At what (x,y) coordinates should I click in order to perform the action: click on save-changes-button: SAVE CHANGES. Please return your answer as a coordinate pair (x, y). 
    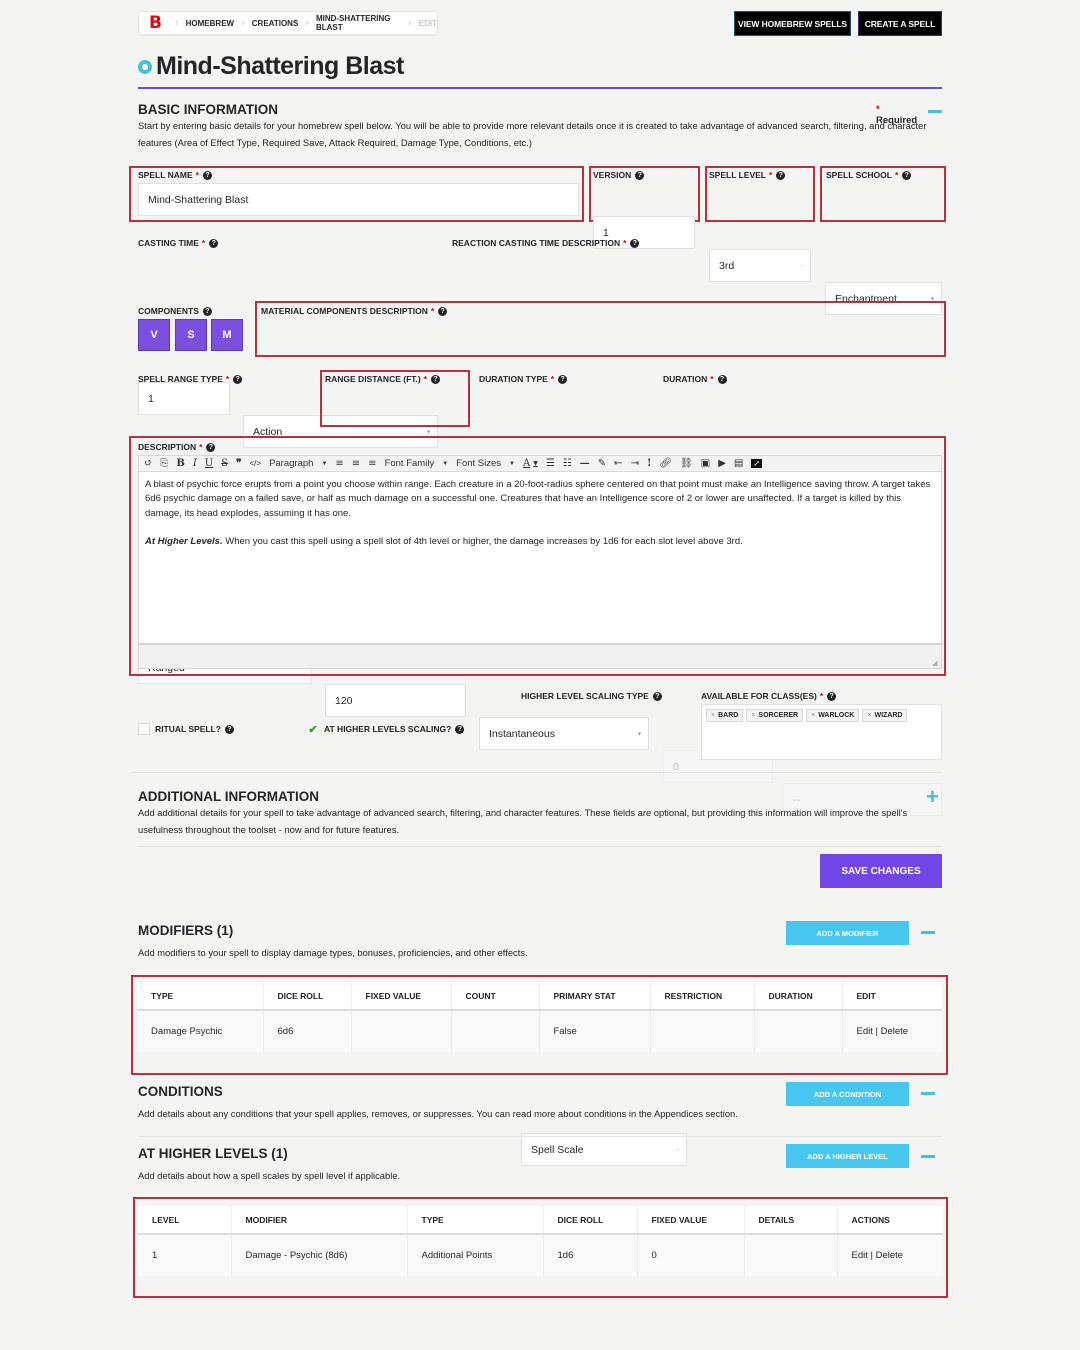
    Looking at the image, I should click on (881, 871).